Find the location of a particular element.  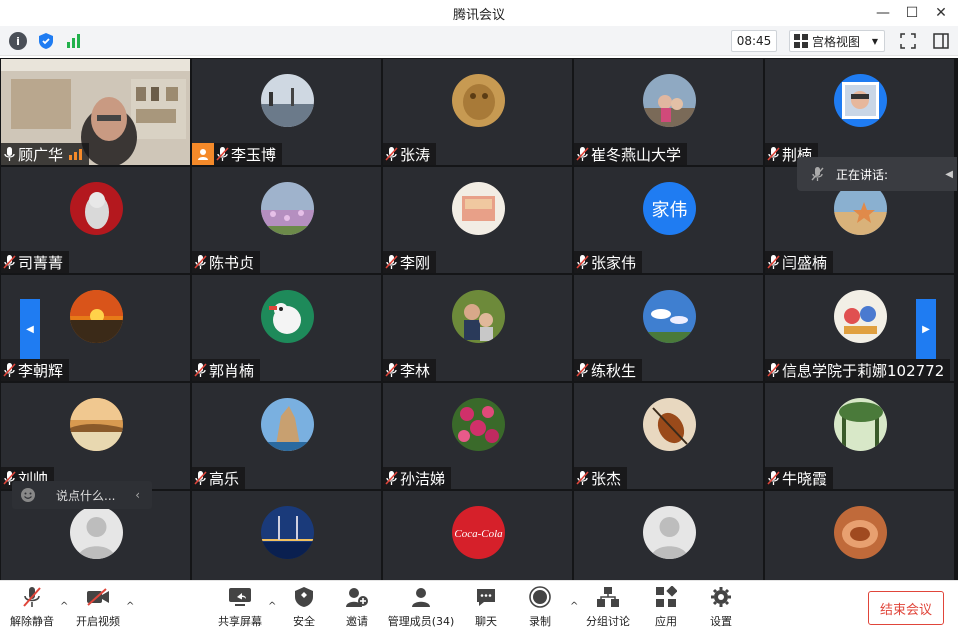

participant-namebar: 闫盛楠 is located at coordinates (799, 262).